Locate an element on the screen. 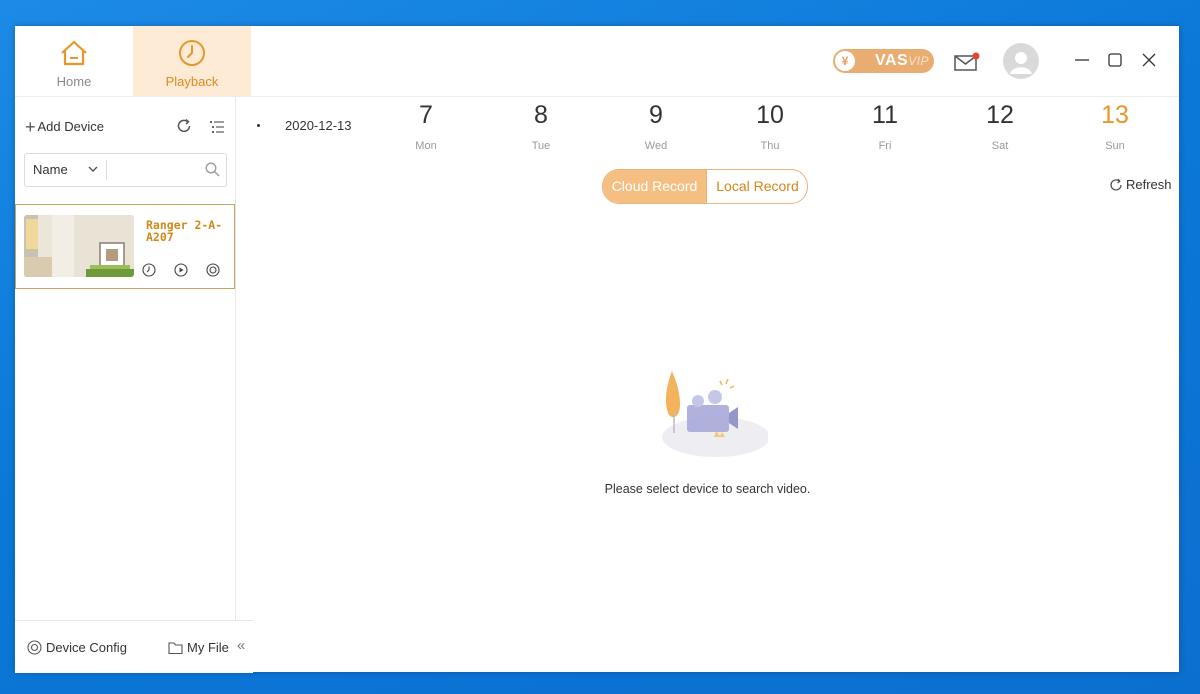 This screenshot has width=1200, height=694. nav-tab-home: Home is located at coordinates (74, 61).